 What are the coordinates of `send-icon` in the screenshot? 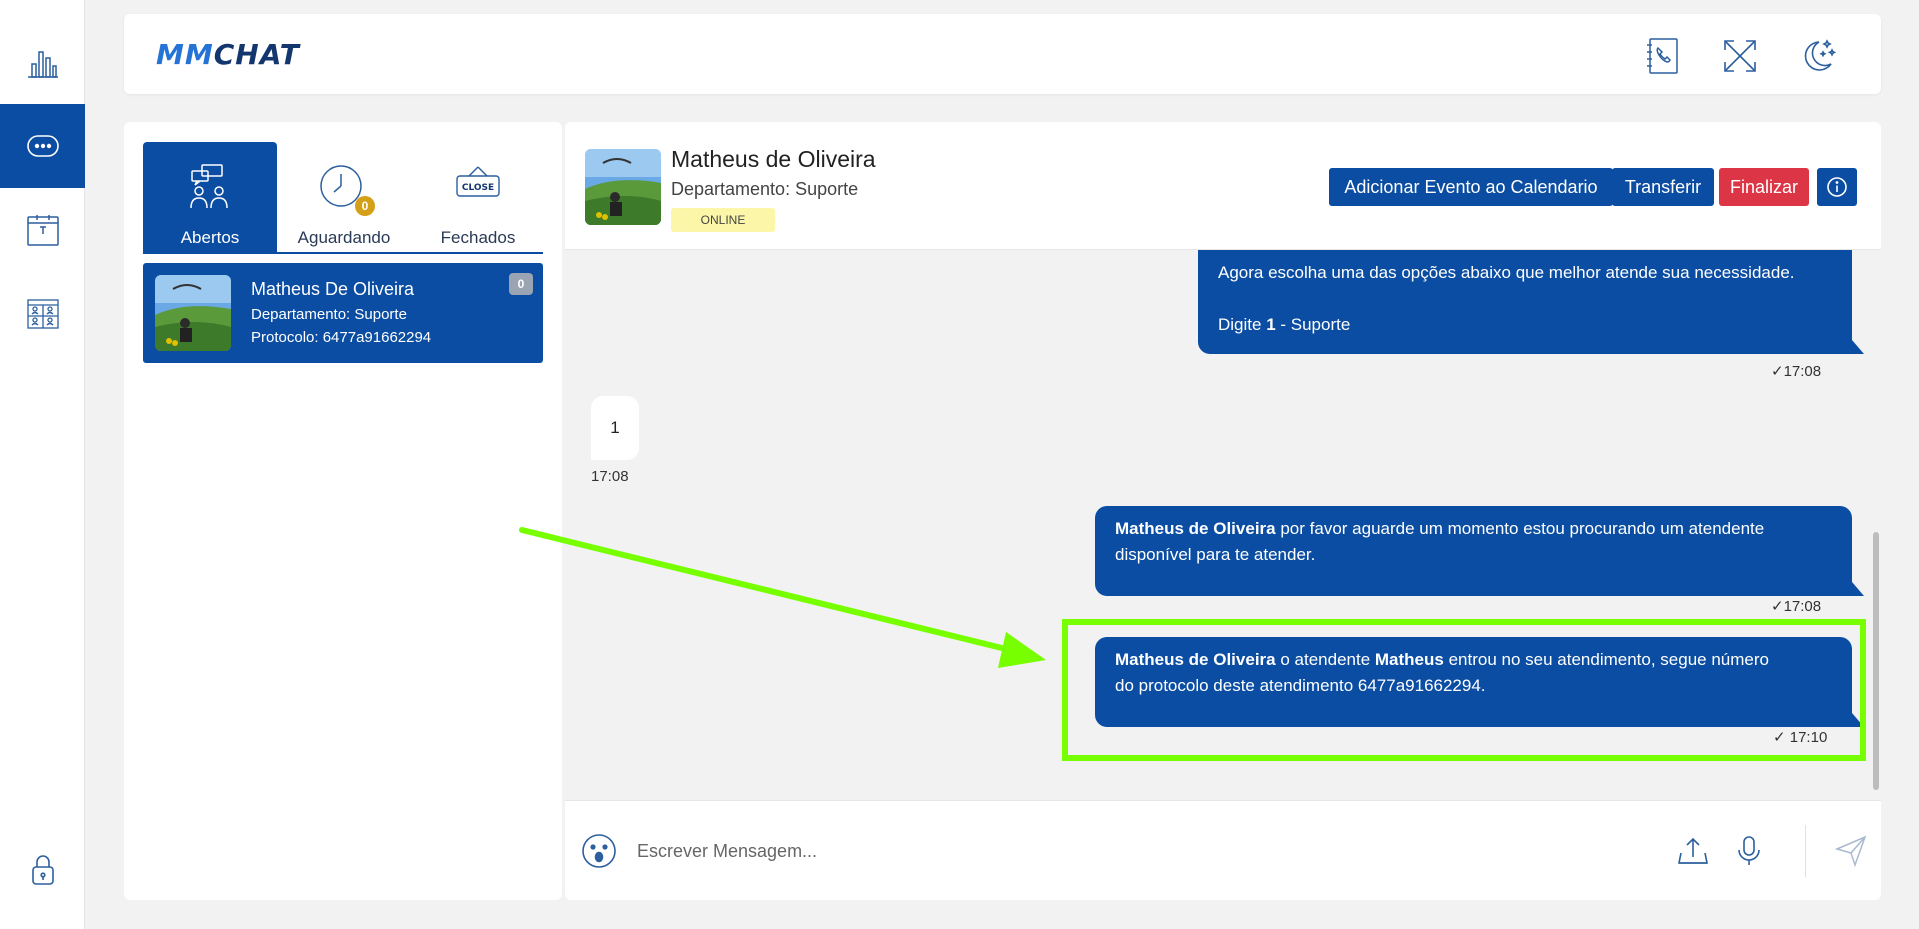 It's located at (1851, 851).